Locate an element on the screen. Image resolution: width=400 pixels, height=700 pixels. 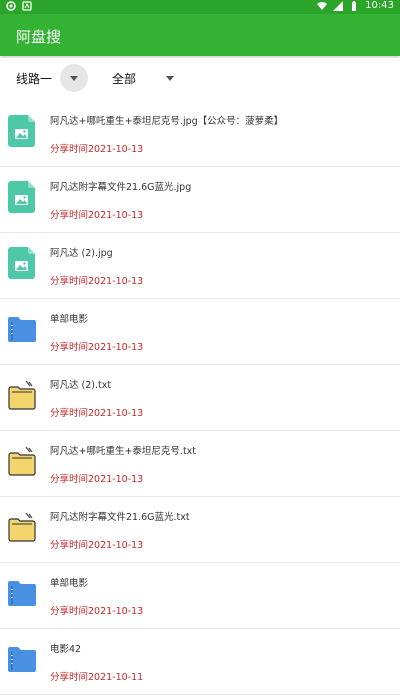
file-list-item: 电影42 分享时间2021-10-11 is located at coordinates (200, 662).